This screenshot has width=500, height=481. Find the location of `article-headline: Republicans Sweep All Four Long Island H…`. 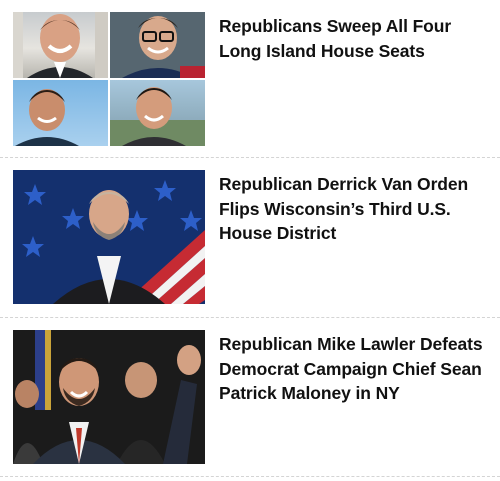

article-headline: Republicans Sweep All Four Long Island H… is located at coordinates (353, 38).